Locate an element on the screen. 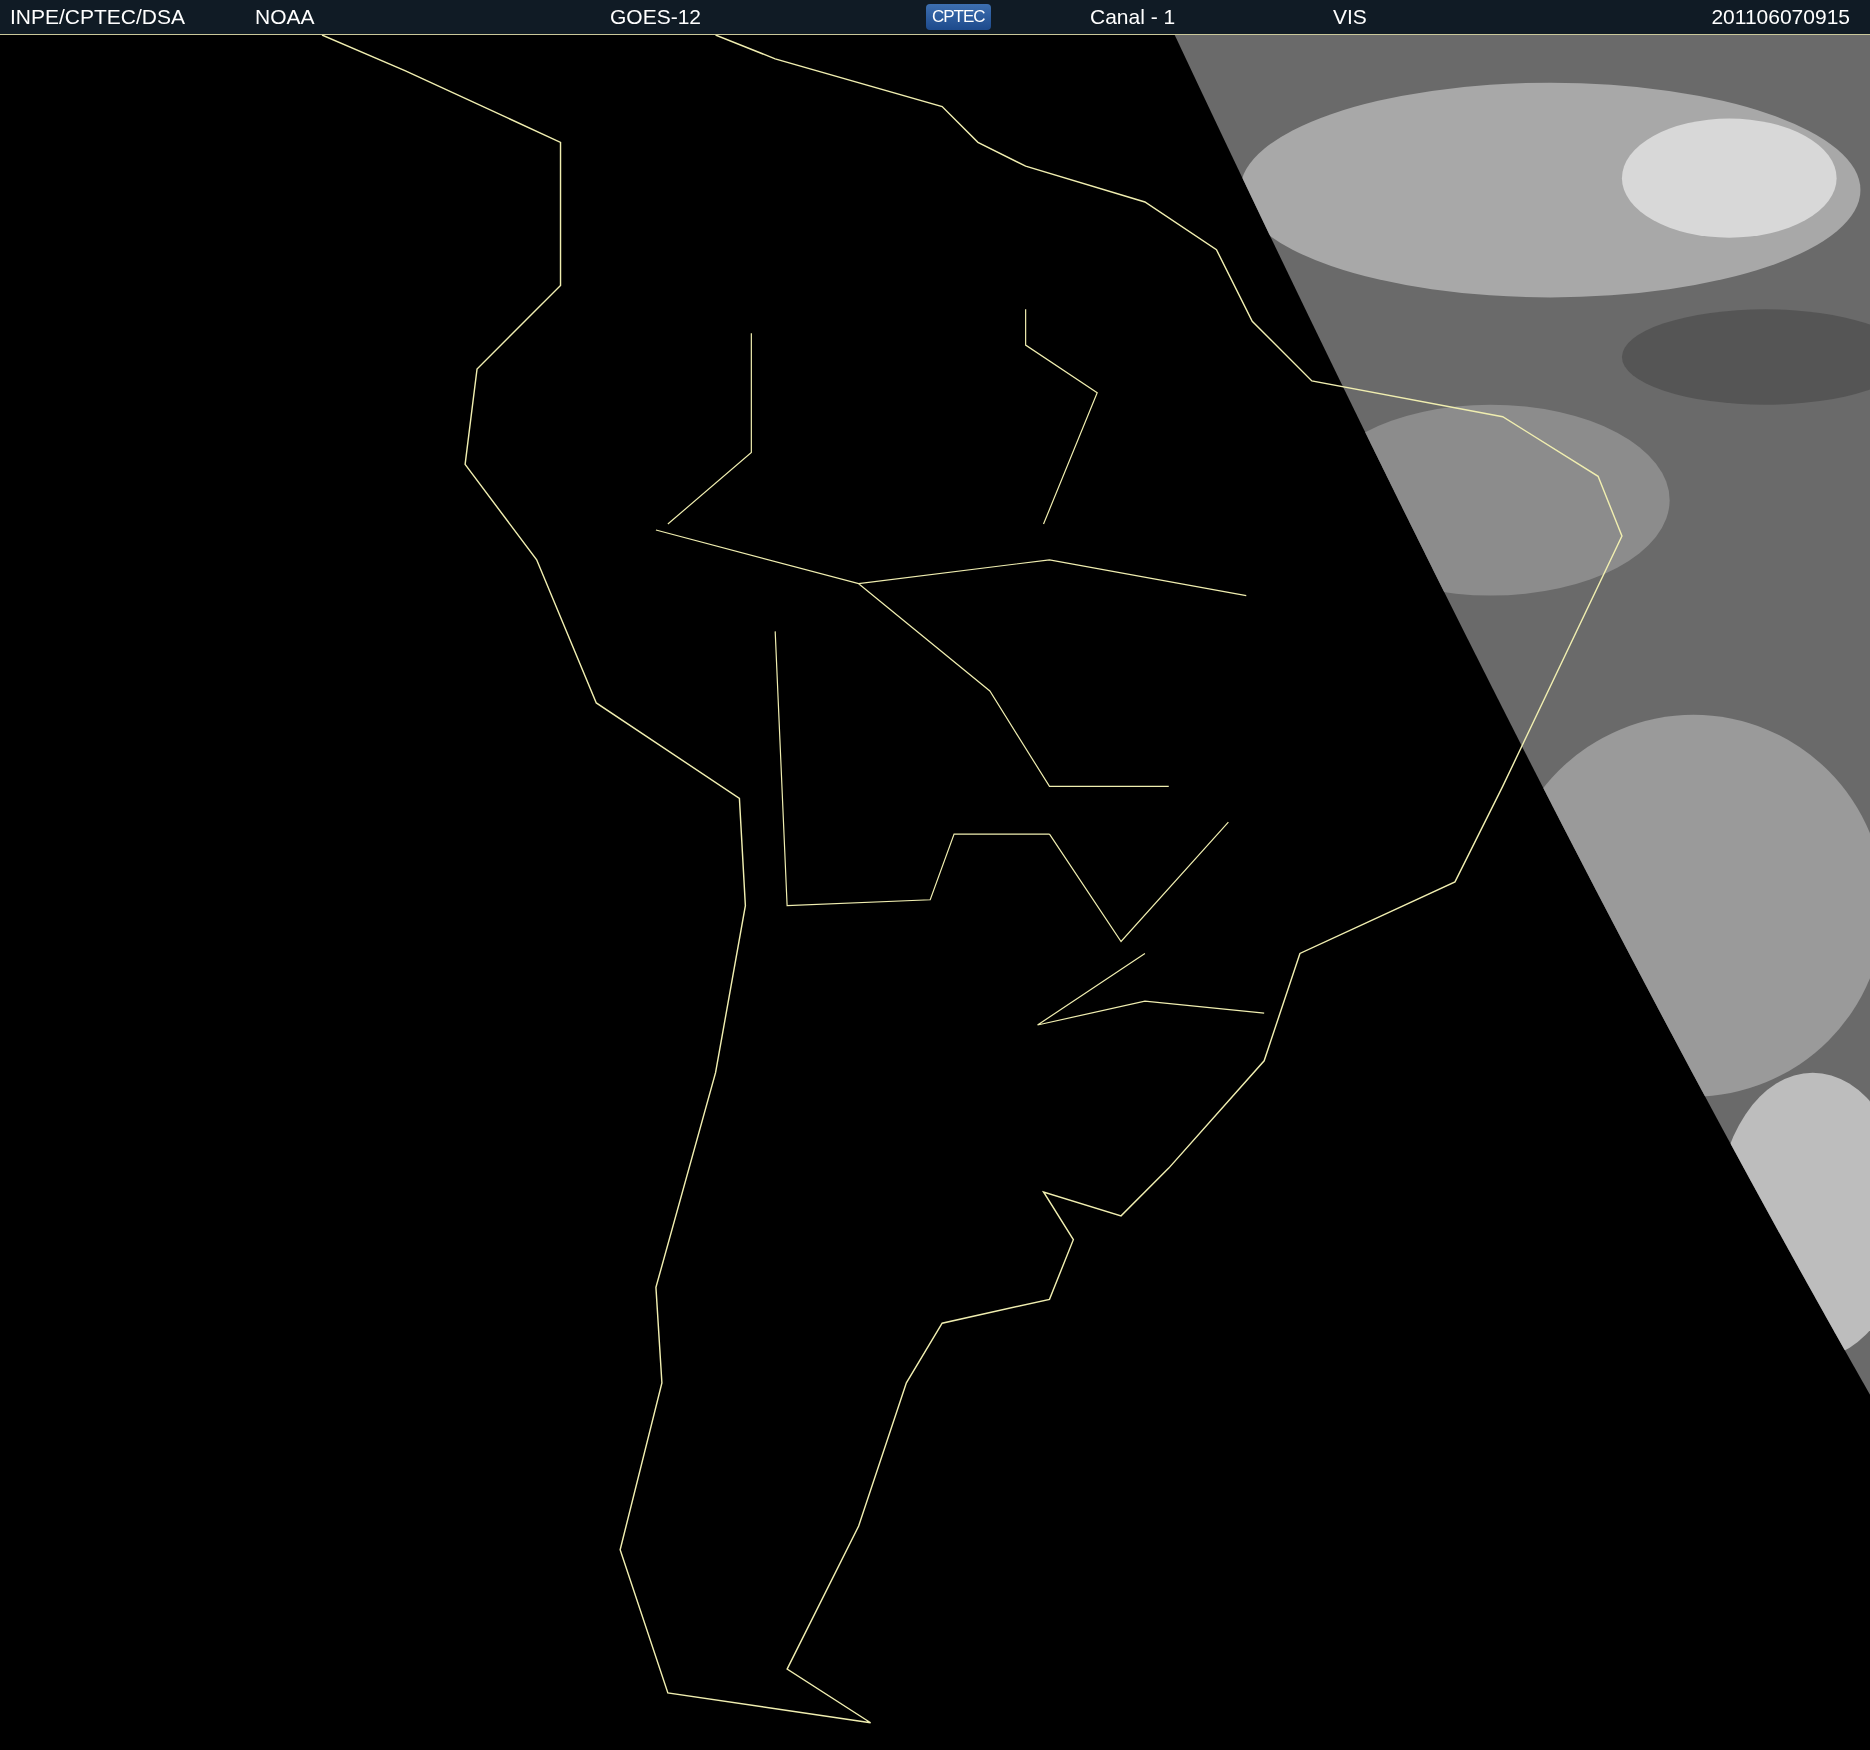  logo: CPTEC is located at coordinates (958, 17).